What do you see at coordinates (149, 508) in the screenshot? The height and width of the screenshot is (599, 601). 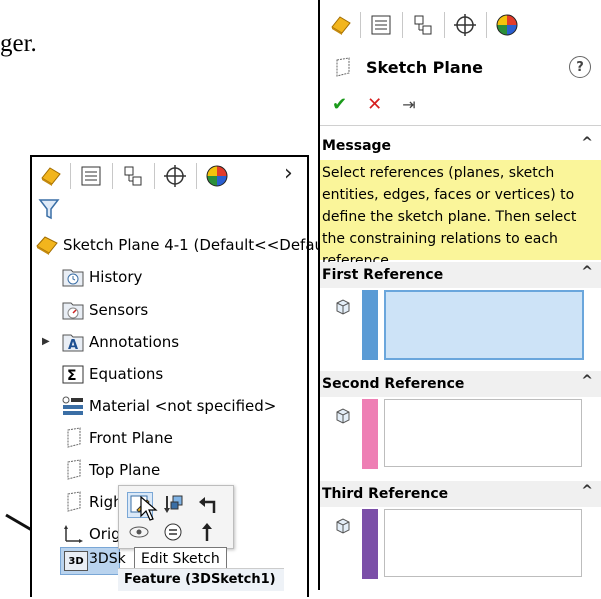 I see `mouse-cursor-icon` at bounding box center [149, 508].